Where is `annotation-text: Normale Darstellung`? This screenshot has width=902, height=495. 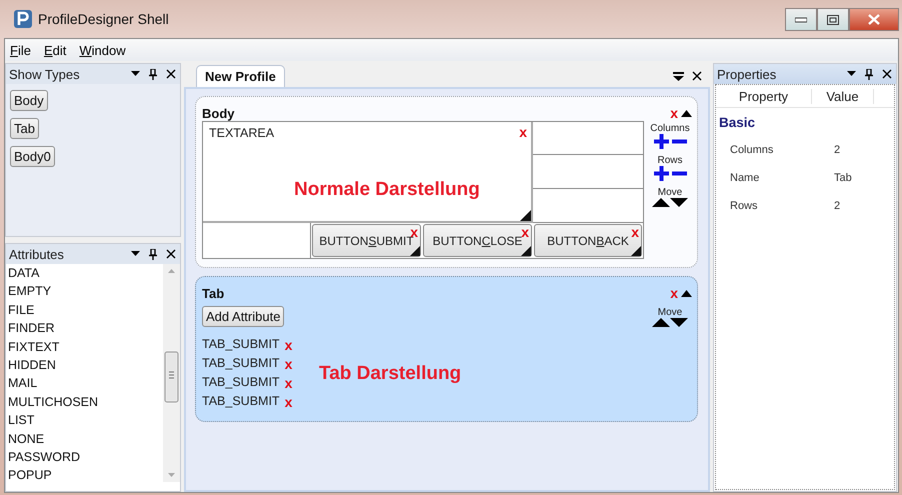
annotation-text: Normale Darstellung is located at coordinates (387, 190).